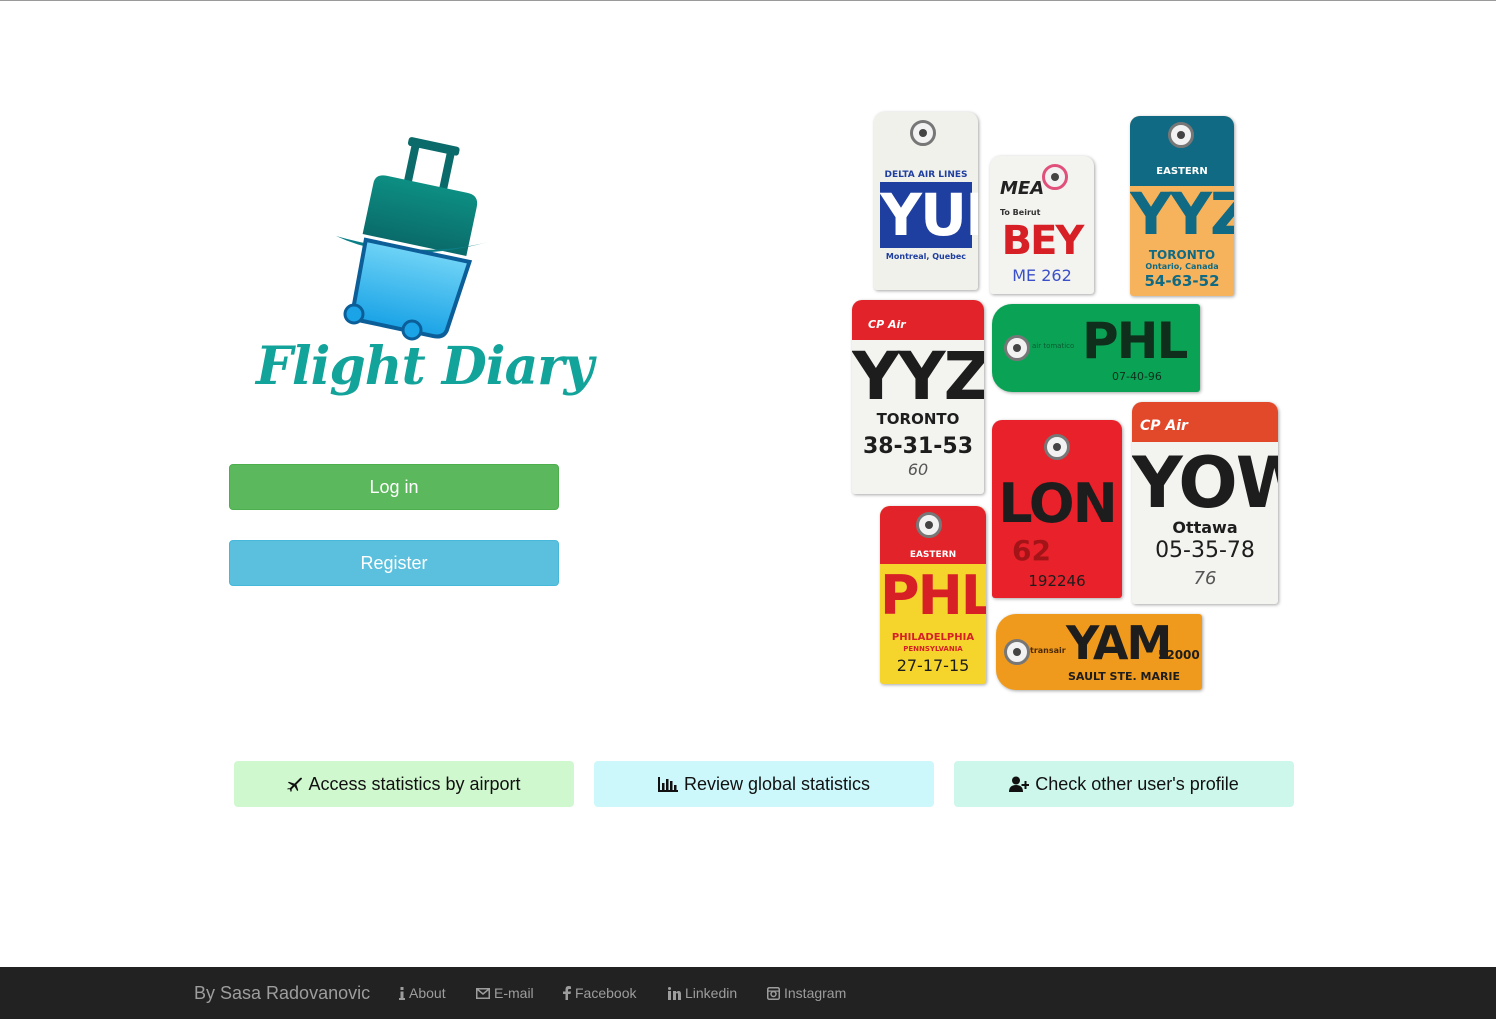  Describe the element at coordinates (483, 993) in the screenshot. I see `envelope-icon` at that location.